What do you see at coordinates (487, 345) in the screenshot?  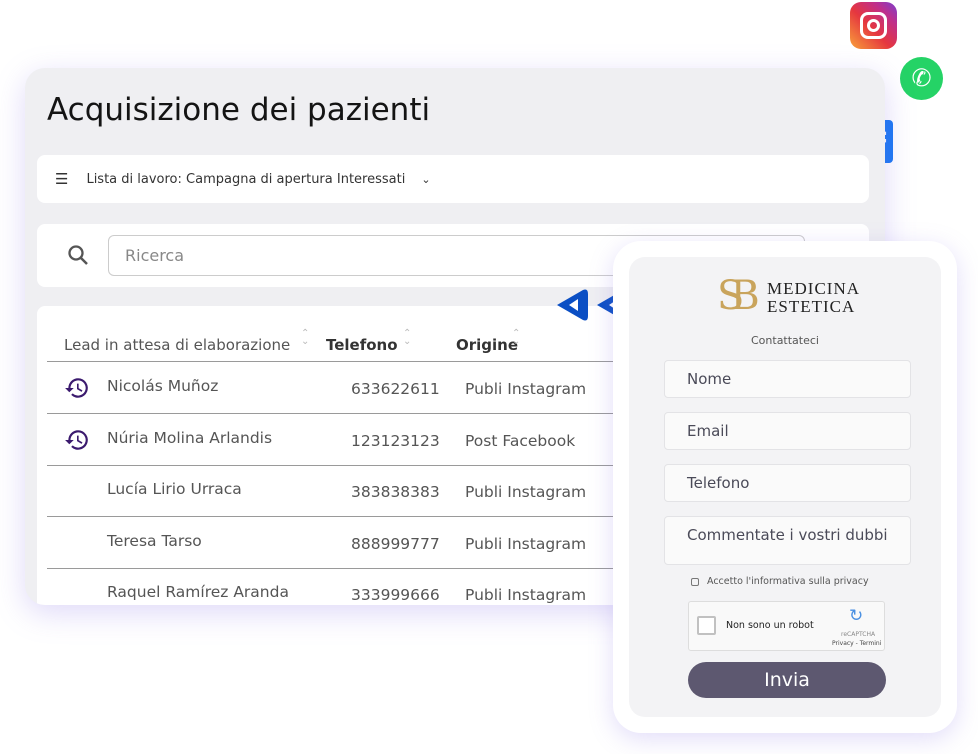 I see `column-header-origin: Origine` at bounding box center [487, 345].